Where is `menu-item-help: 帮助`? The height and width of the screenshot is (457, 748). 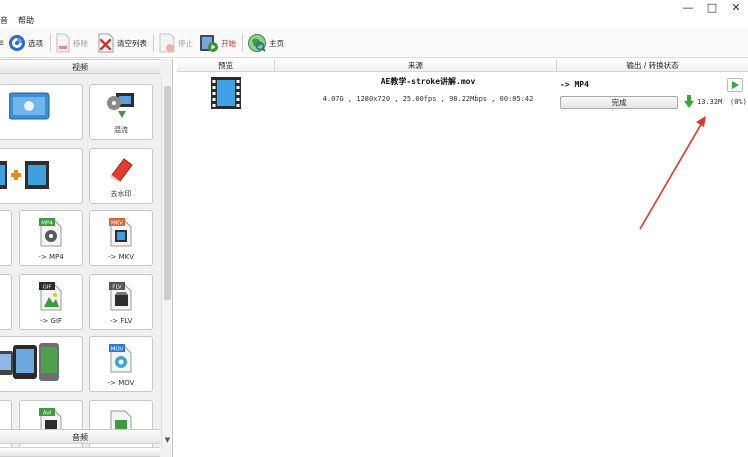
menu-item-help: 帮助 is located at coordinates (26, 21).